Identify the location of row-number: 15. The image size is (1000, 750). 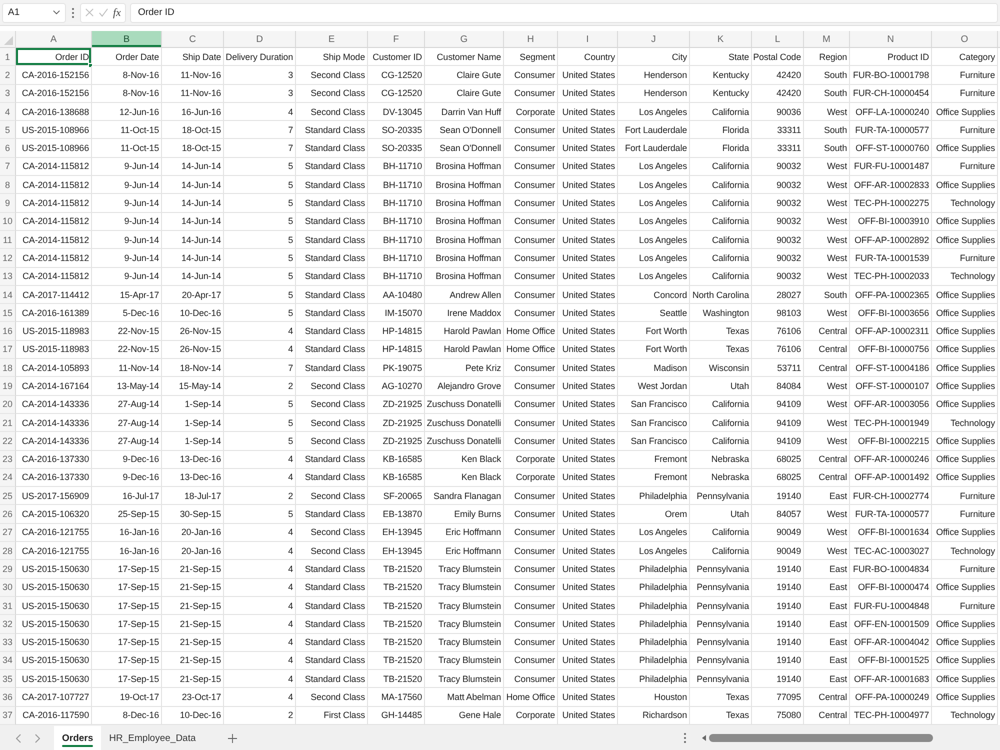
(8, 313).